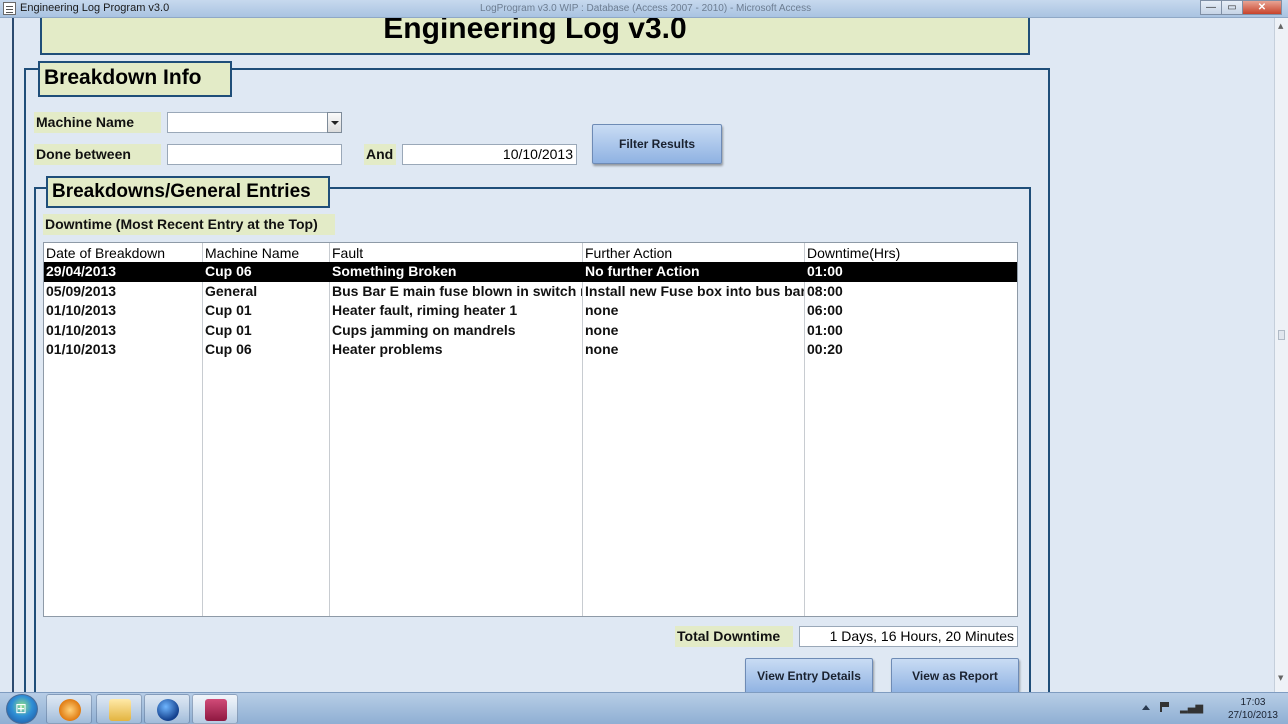 Image resolution: width=1288 pixels, height=724 pixels. Describe the element at coordinates (457, 290) in the screenshot. I see `cell-fault: Bus Bar E main fuse blown in switch room` at that location.